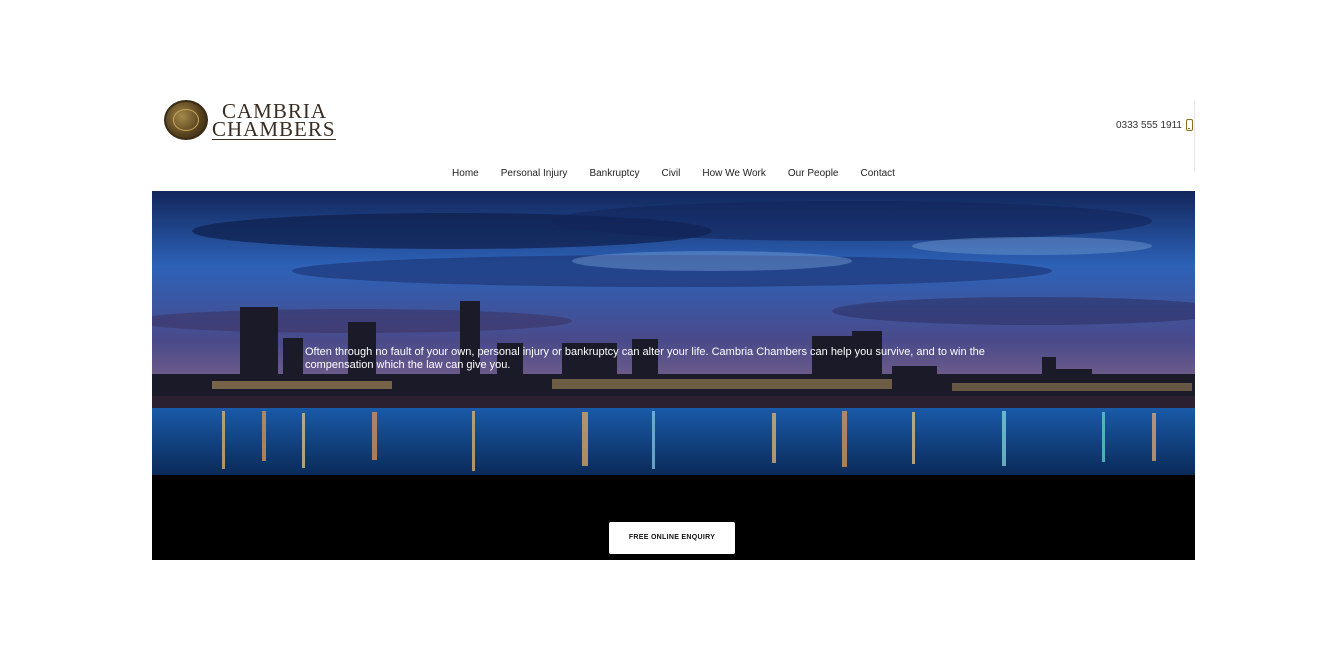 The height and width of the screenshot is (661, 1335). Describe the element at coordinates (186, 120) in the screenshot. I see `crest-icon` at that location.